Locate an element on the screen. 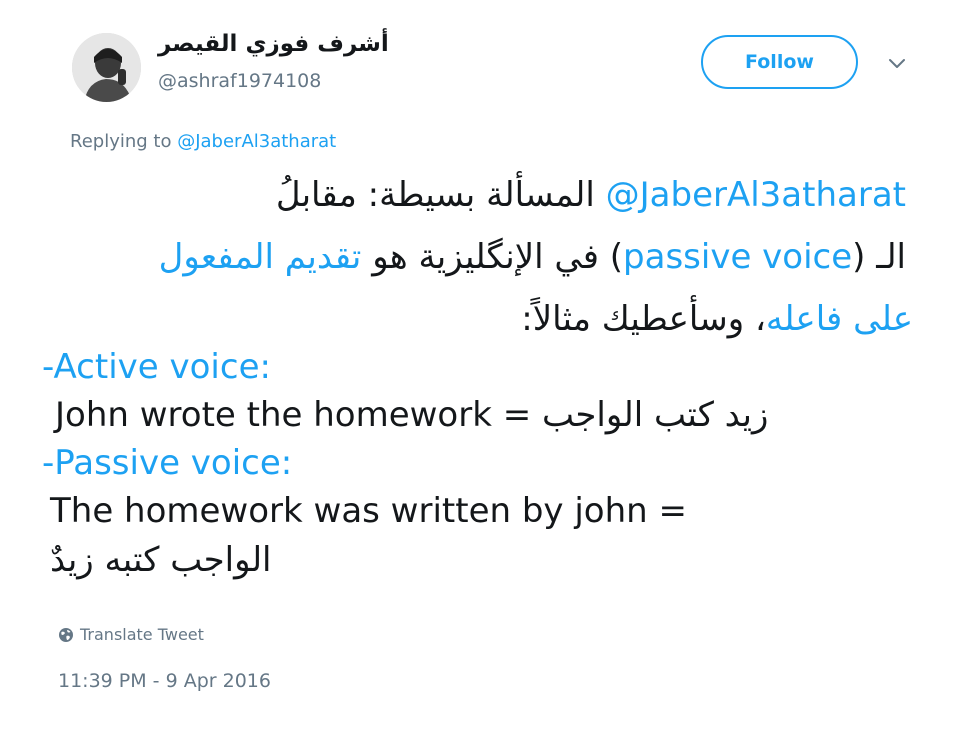 The width and height of the screenshot is (959, 734). tweet-line-1-text: المسألة بسيطة: مقابلُ is located at coordinates (435, 195).